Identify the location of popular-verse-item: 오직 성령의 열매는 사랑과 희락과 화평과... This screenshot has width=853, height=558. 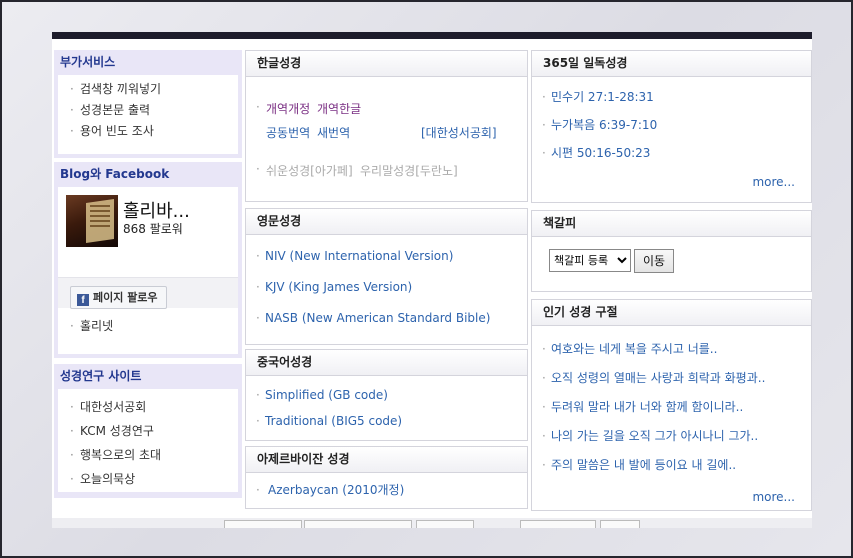
(671, 378).